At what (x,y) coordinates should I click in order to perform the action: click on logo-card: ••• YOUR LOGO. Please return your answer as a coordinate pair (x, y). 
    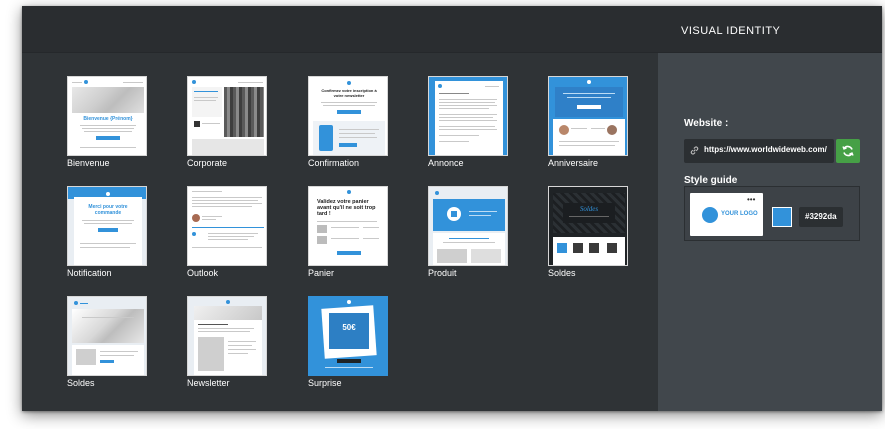
    Looking at the image, I should click on (726, 214).